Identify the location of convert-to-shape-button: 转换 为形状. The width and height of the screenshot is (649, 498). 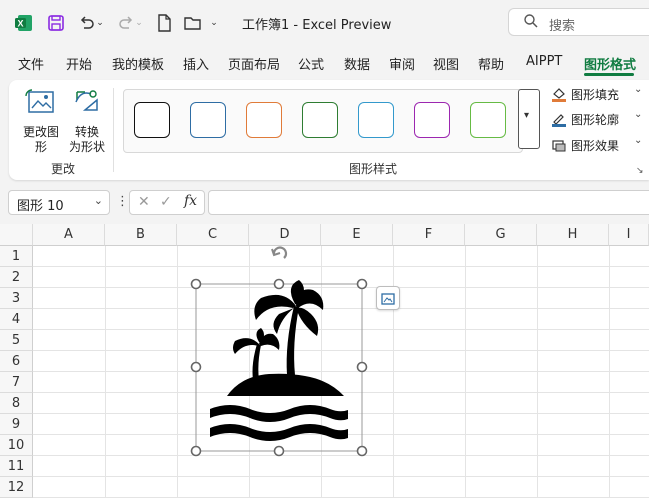
(87, 120).